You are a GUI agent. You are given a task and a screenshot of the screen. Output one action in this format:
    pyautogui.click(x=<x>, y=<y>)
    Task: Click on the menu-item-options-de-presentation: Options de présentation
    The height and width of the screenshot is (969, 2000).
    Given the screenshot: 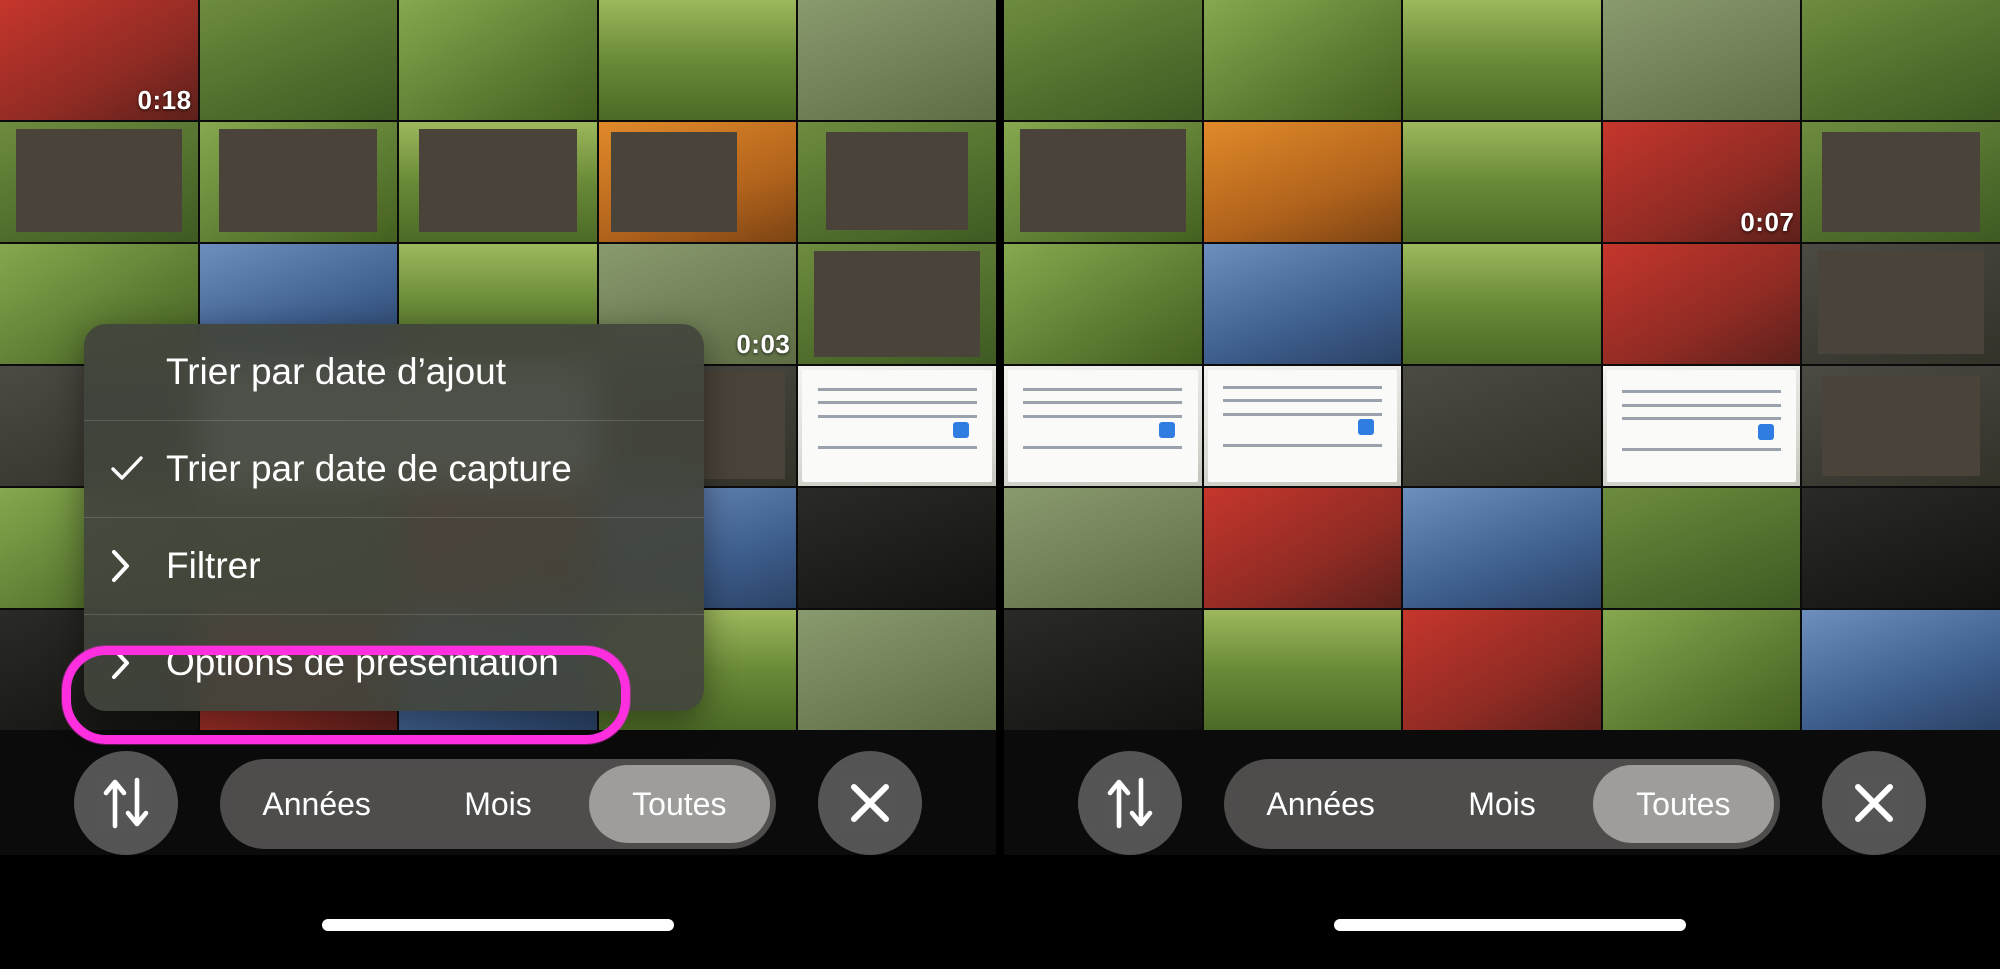 What is the action you would take?
    pyautogui.click(x=394, y=663)
    